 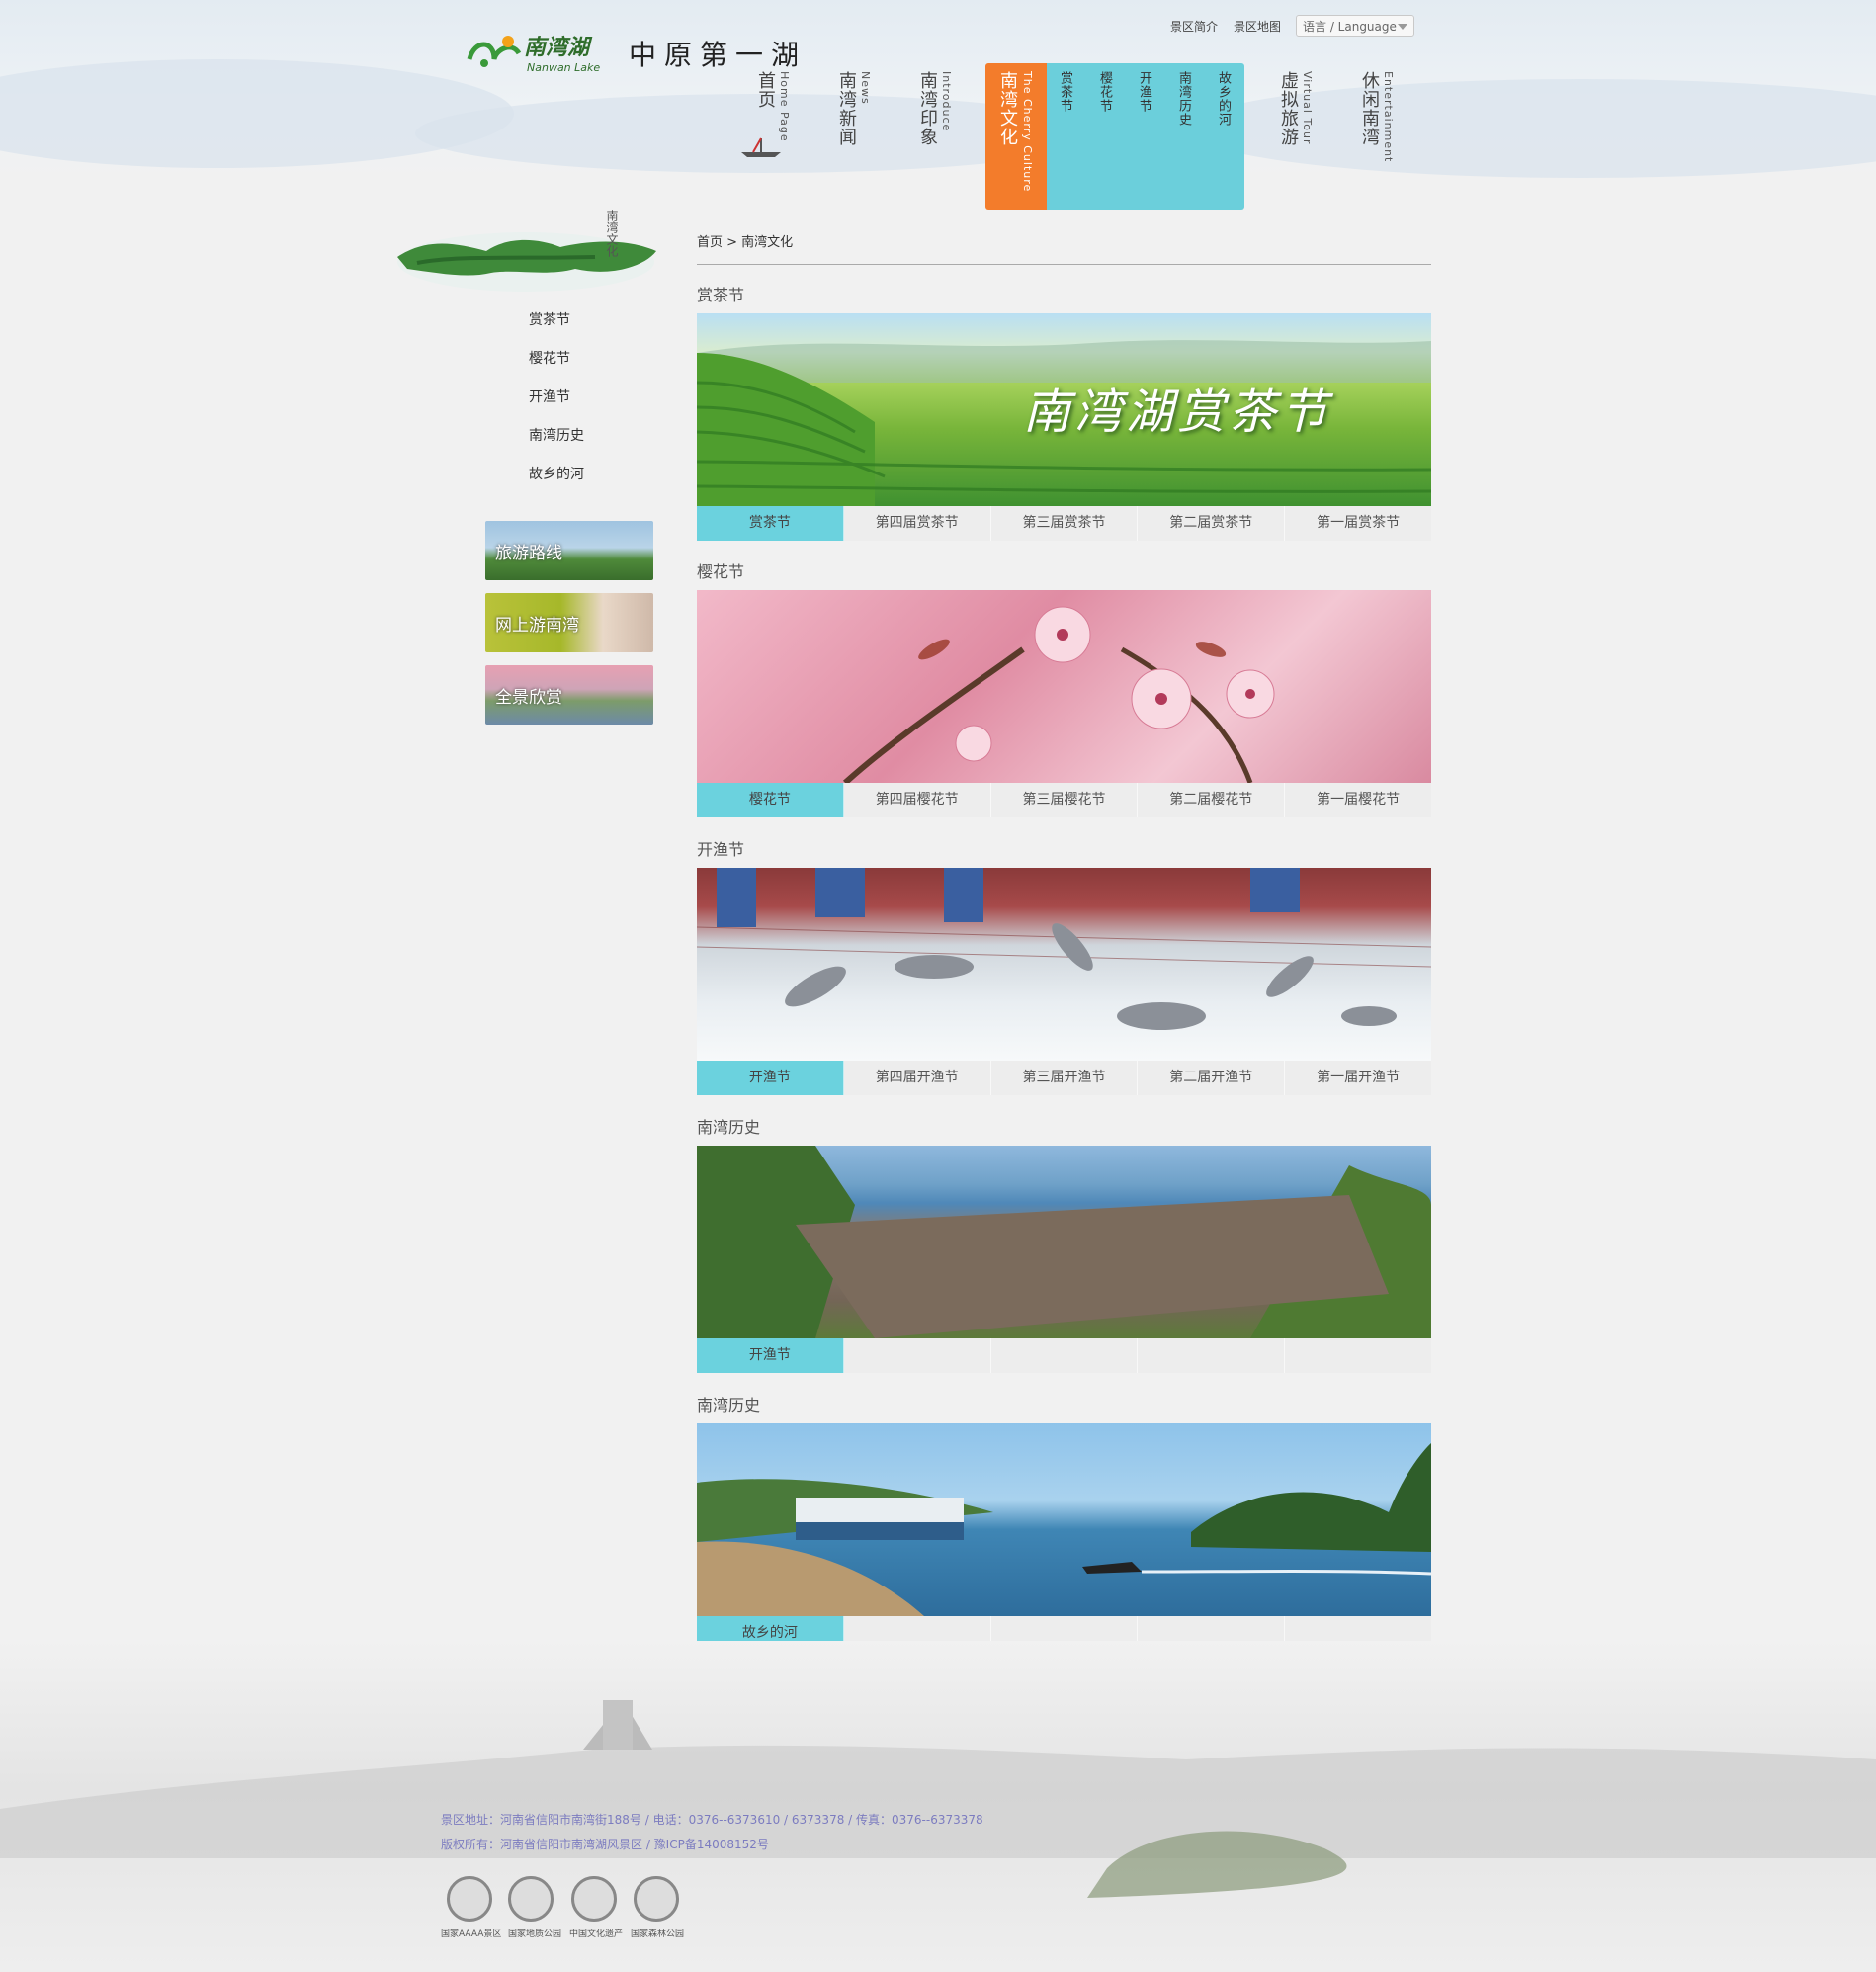 I want to click on submenu-item-tea: 赏茶节, so click(x=1065, y=92).